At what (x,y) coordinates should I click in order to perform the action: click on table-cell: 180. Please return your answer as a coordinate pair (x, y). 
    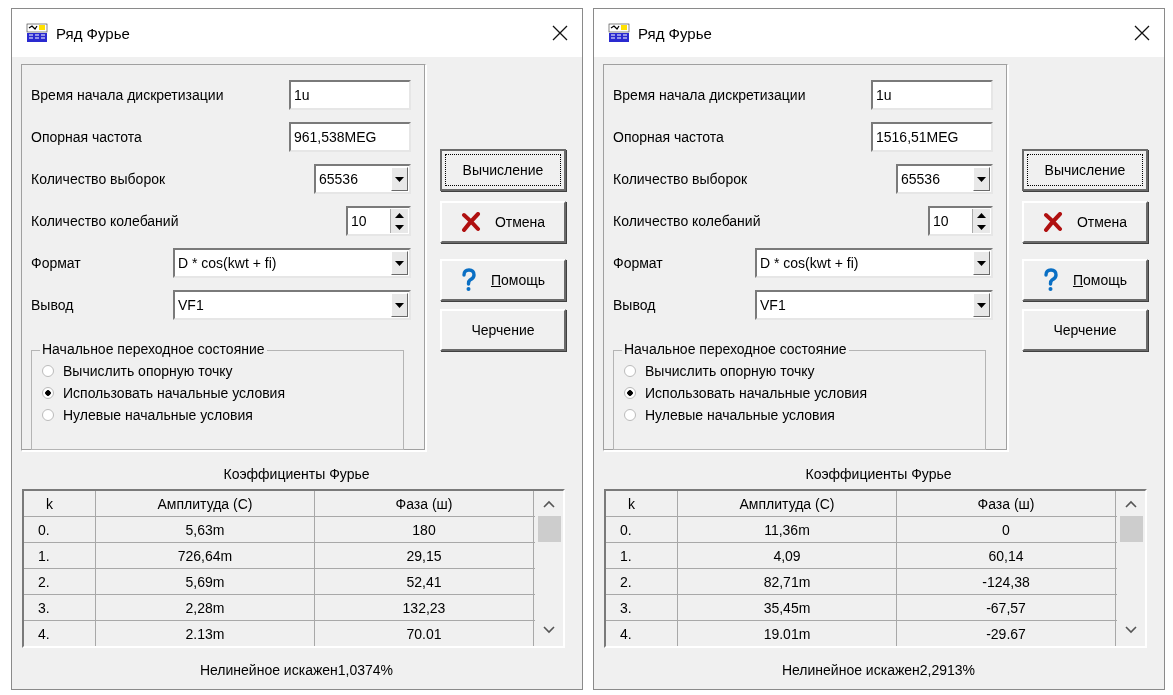
    Looking at the image, I should click on (424, 529).